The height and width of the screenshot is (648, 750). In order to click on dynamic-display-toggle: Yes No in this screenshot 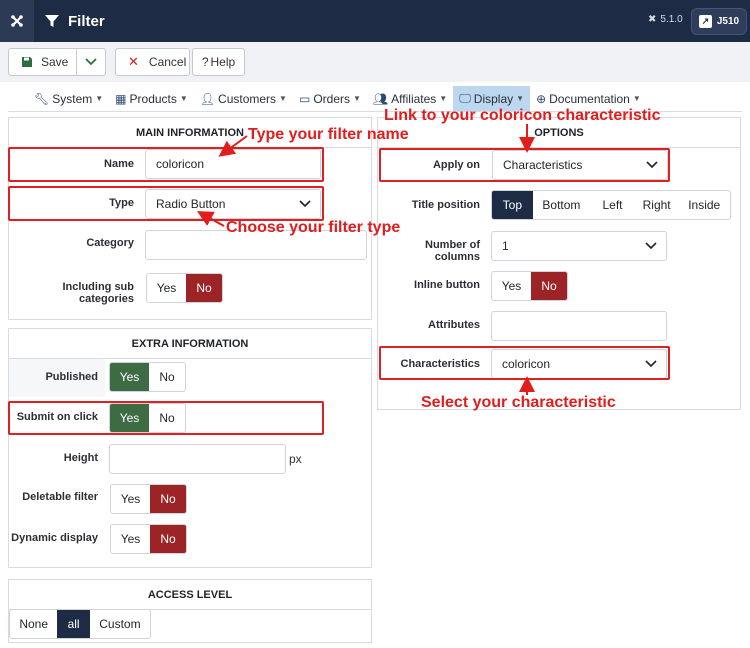, I will do `click(148, 539)`.